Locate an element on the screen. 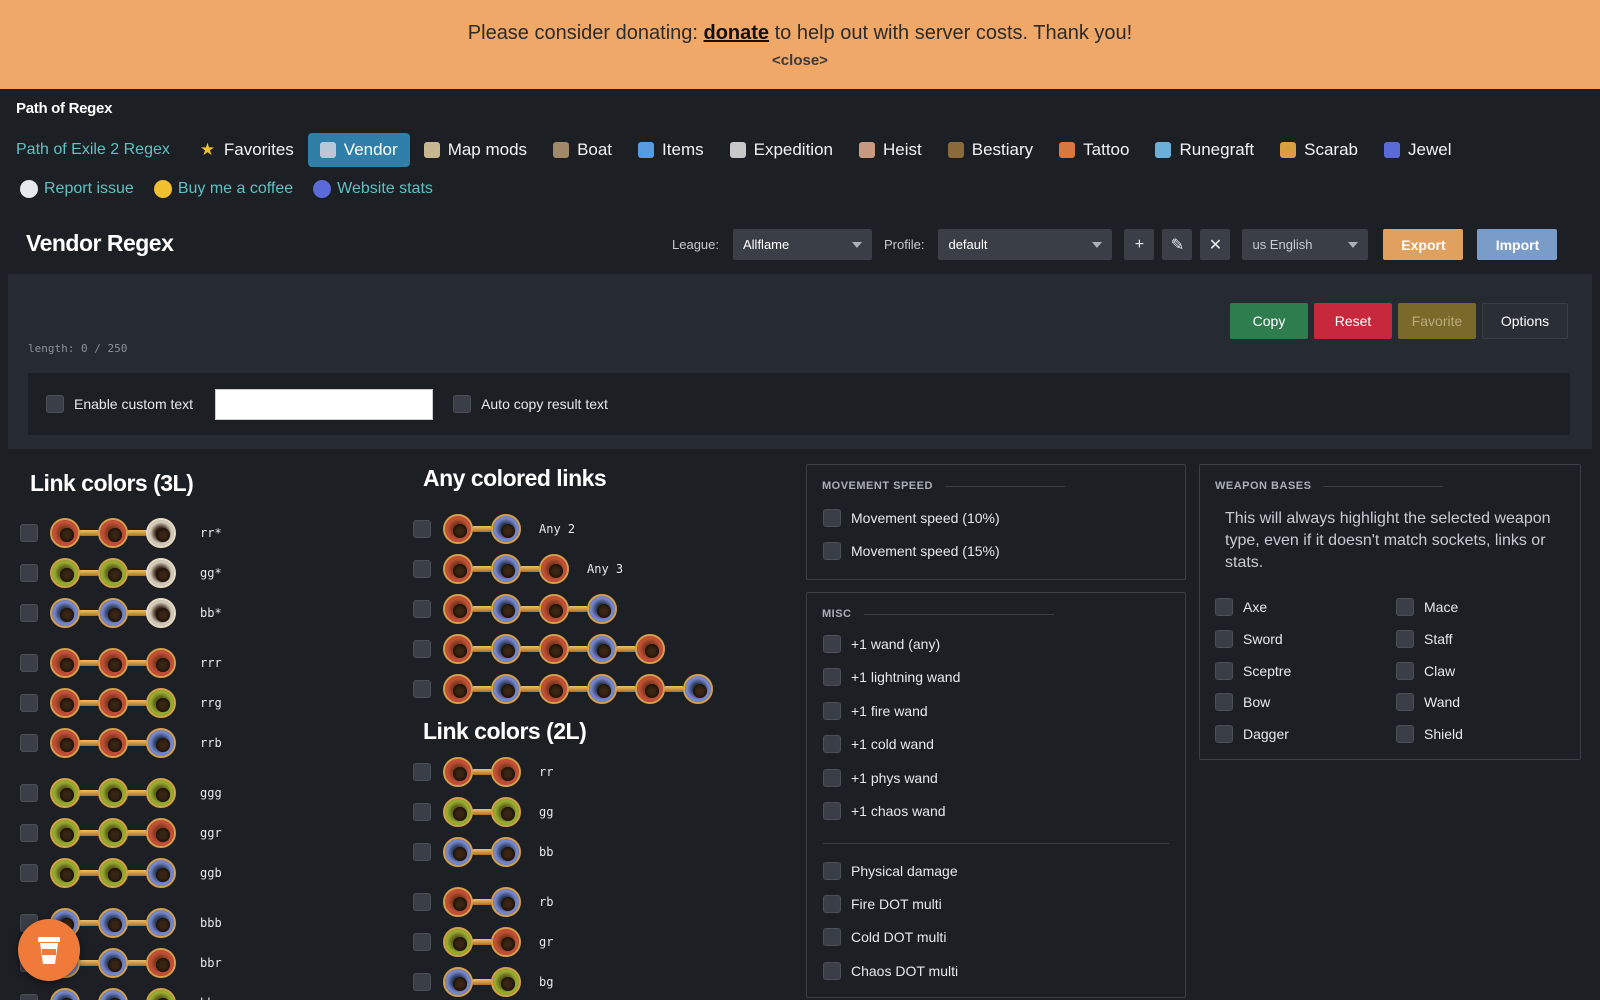 This screenshot has width=1600, height=1000. link-option-row: bbg is located at coordinates (121, 993).